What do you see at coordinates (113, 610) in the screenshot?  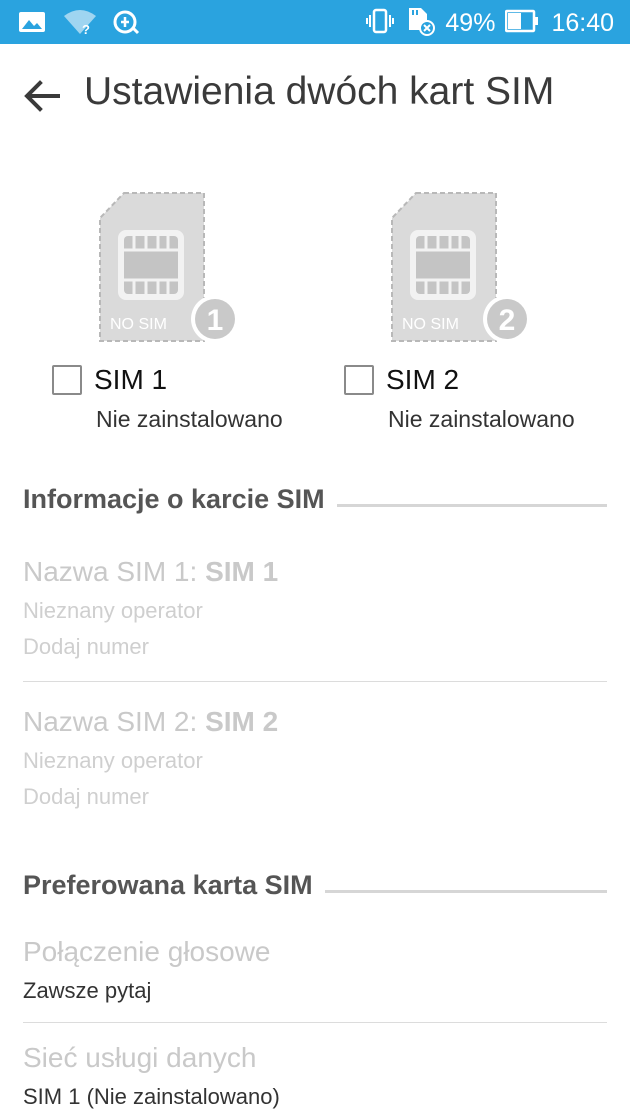 I see `sim-1-operator: Nieznany operator` at bounding box center [113, 610].